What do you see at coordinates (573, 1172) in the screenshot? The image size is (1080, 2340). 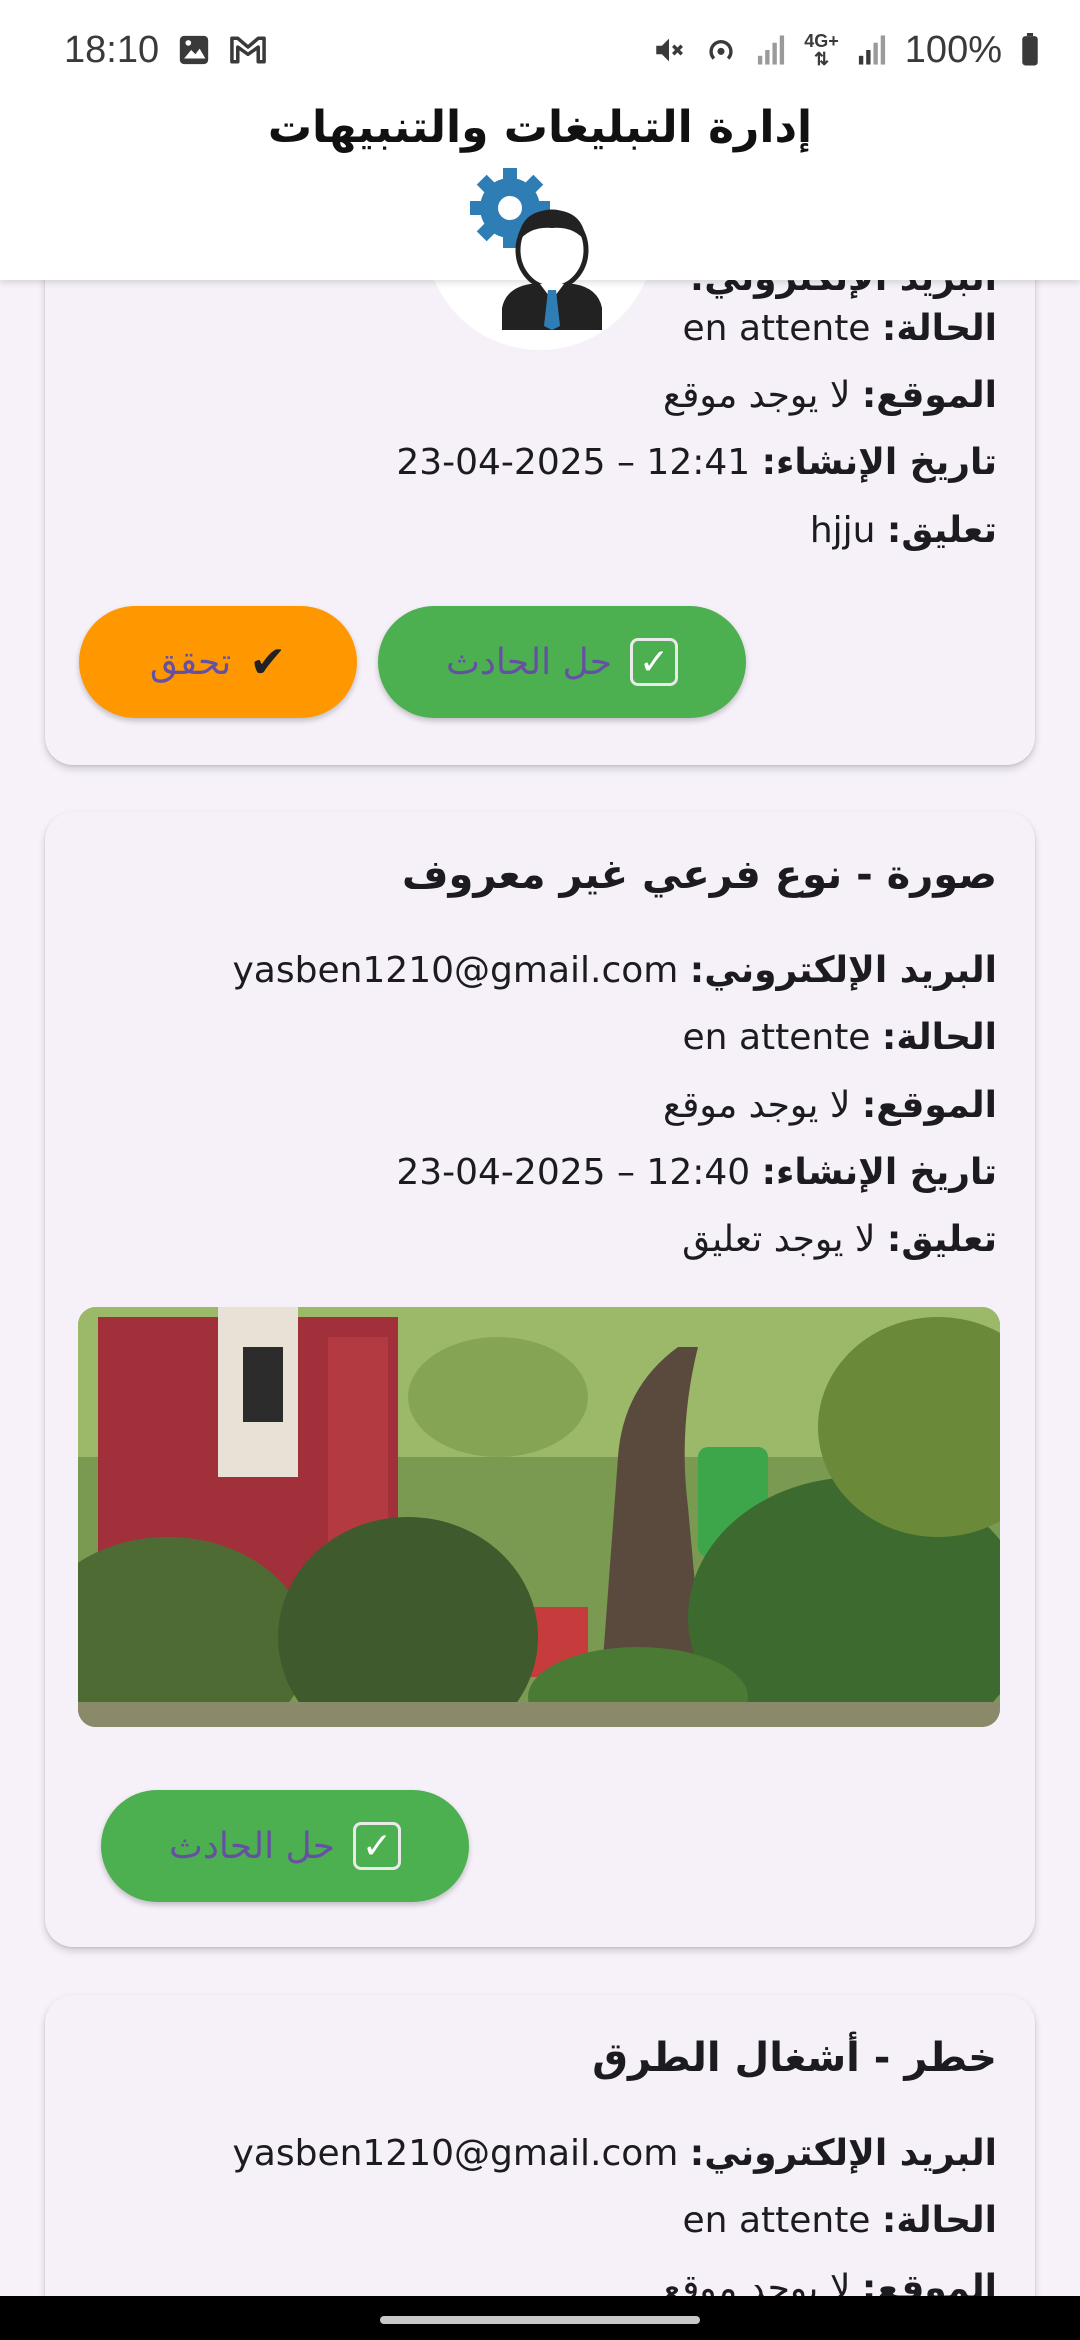 I see `created-value: 23-04-2025 – 12:40` at bounding box center [573, 1172].